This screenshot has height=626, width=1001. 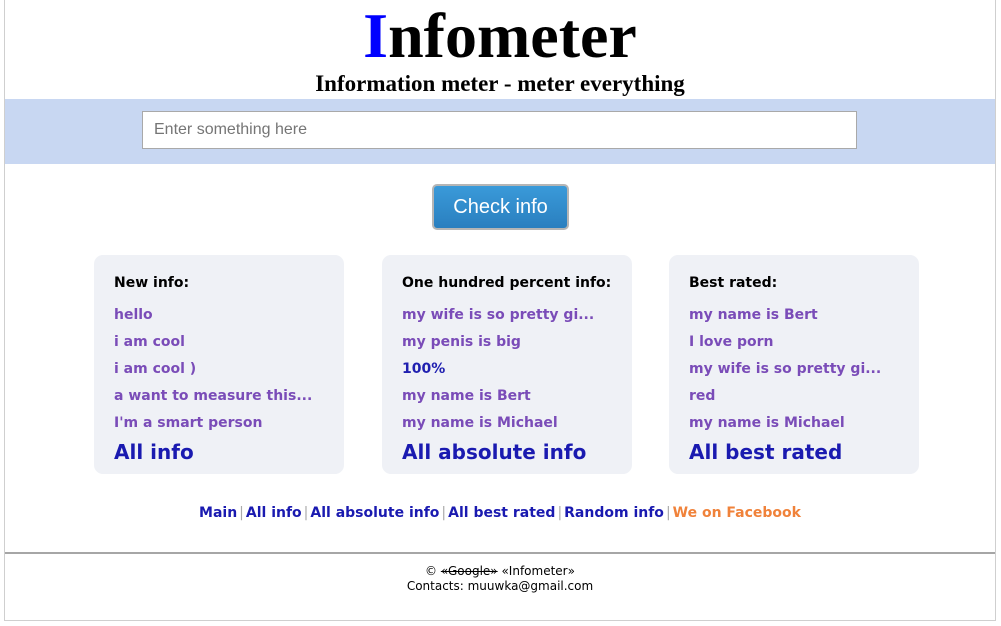 I want to click on copyright-line: © «Google» «Infometer», so click(x=500, y=571).